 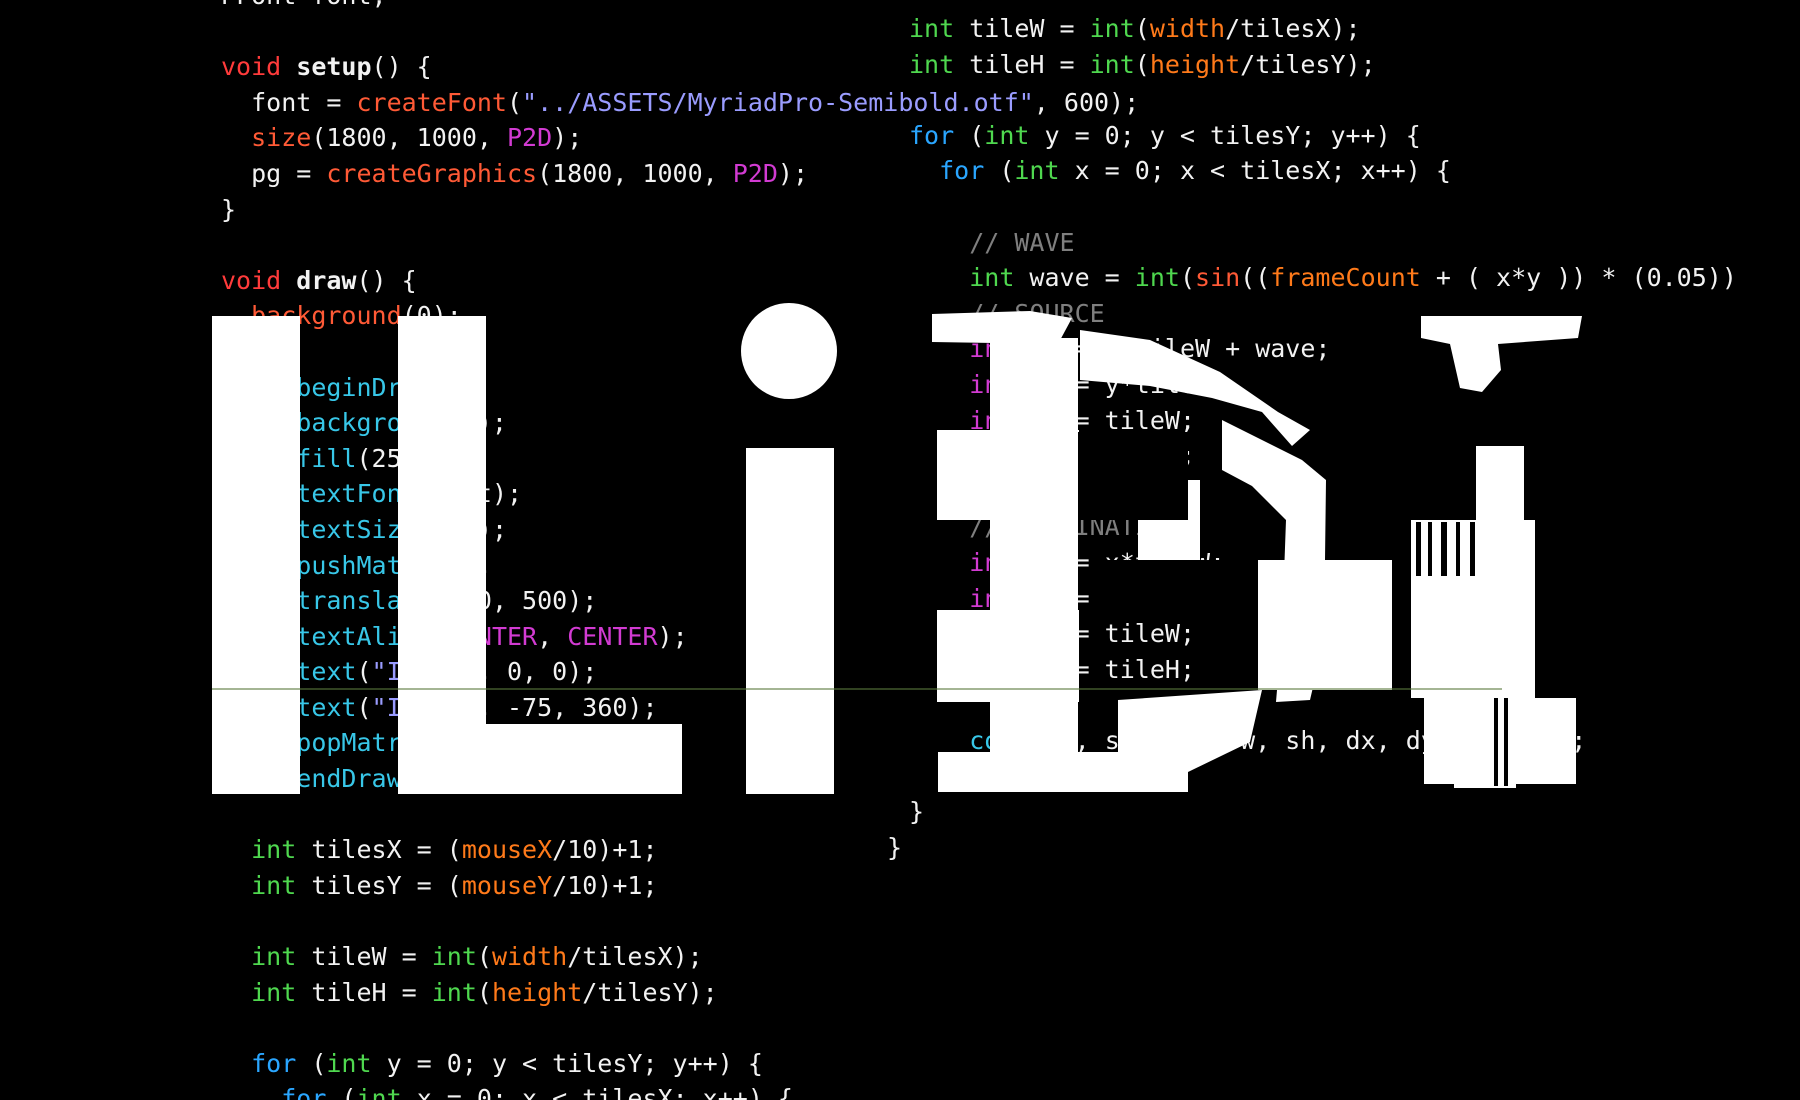 I want to click on code-token: P2D, so click(x=530, y=138).